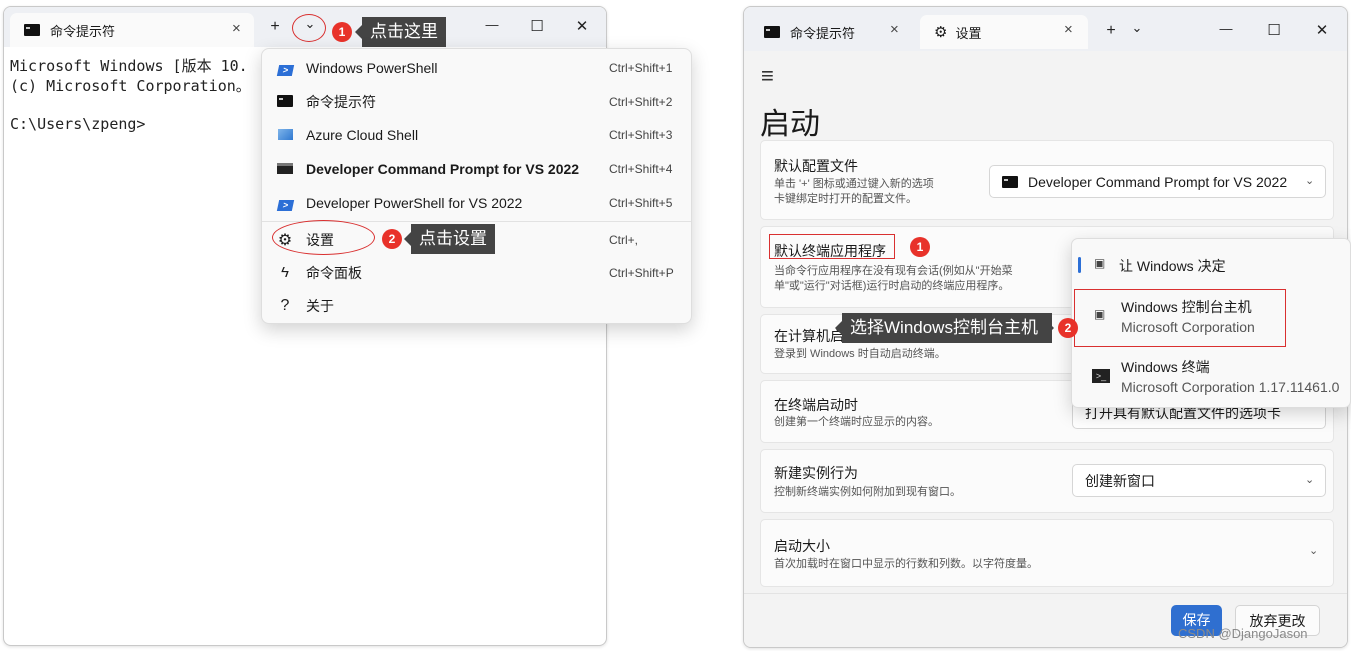 This screenshot has height=651, width=1351. Describe the element at coordinates (285, 203) in the screenshot. I see `dev-powershell-icon: >` at that location.